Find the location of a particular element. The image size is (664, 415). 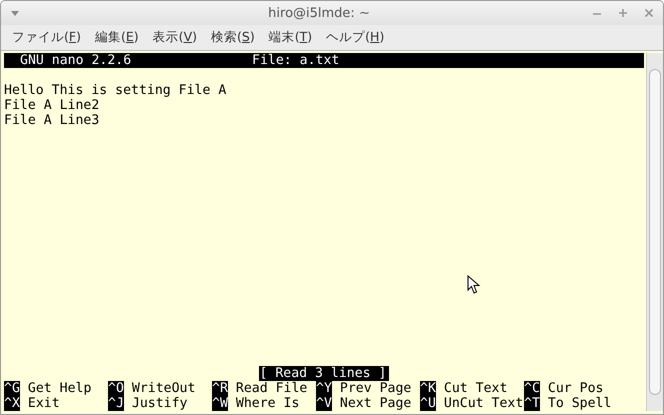

shortcut-label: Cur Pos is located at coordinates (576, 388).